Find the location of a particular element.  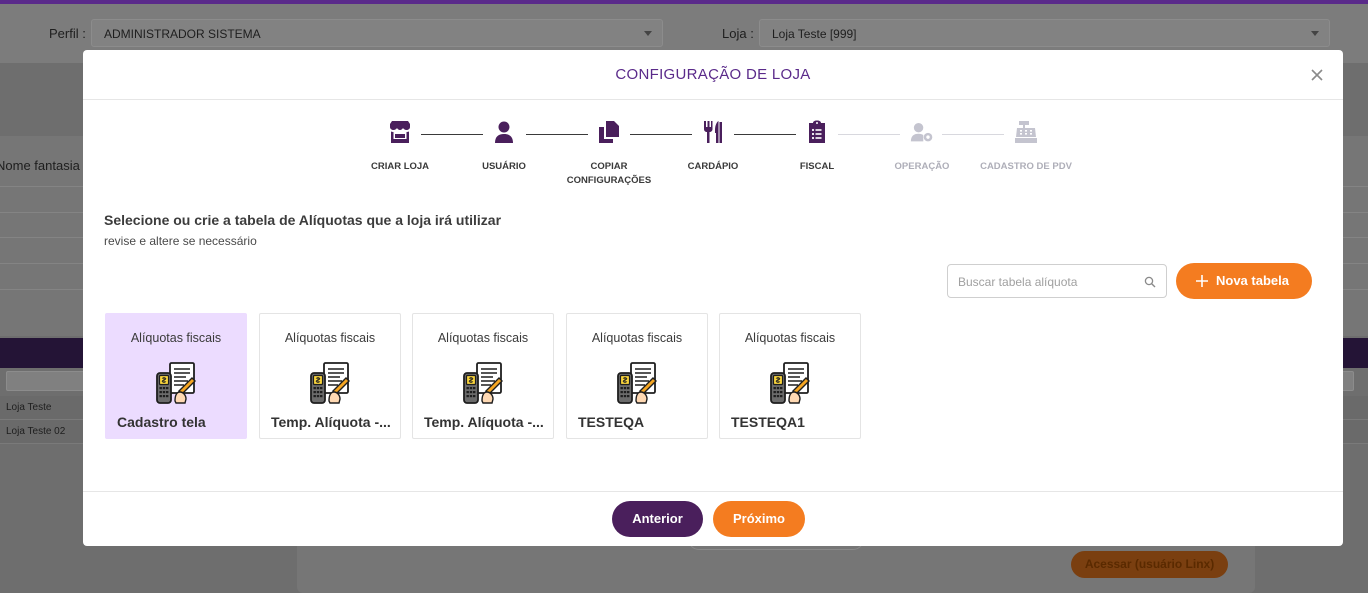

next-button: Próximo is located at coordinates (759, 519).